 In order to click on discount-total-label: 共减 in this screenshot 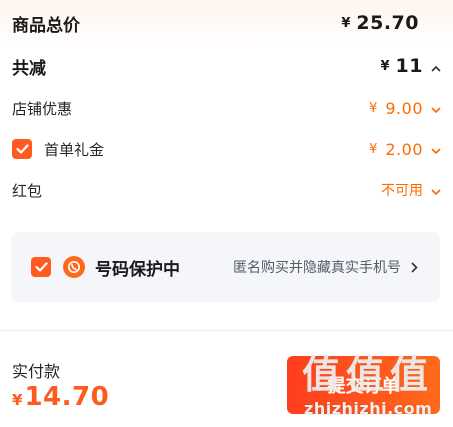, I will do `click(29, 68)`.